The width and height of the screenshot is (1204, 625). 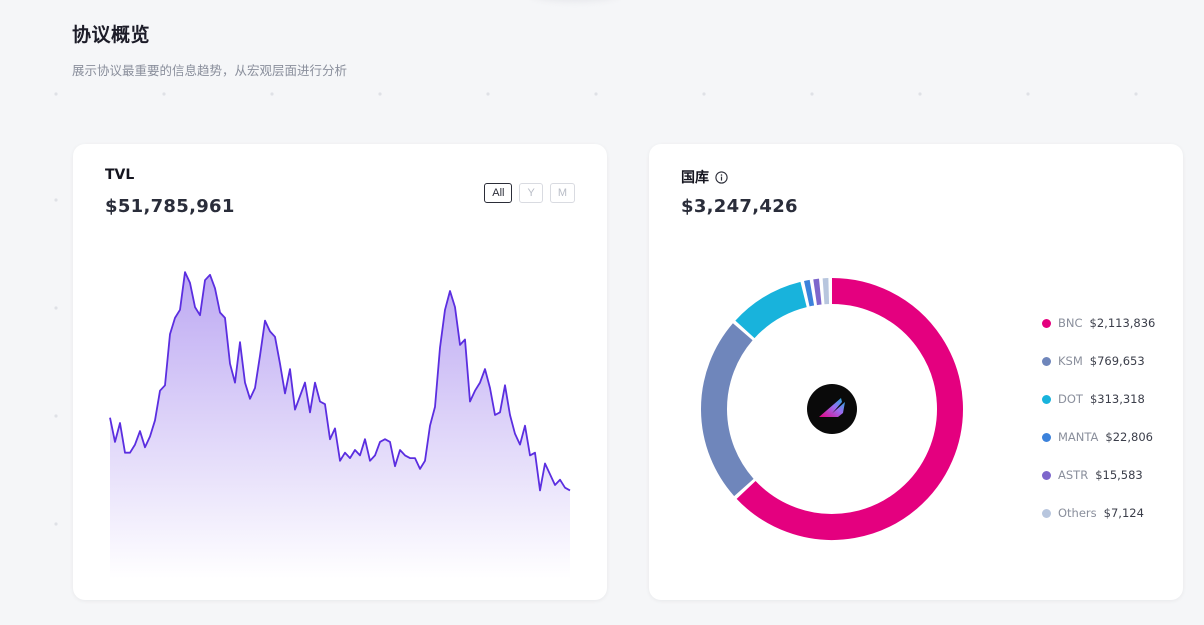 What do you see at coordinates (1078, 437) in the screenshot?
I see `legend-name: MANTA` at bounding box center [1078, 437].